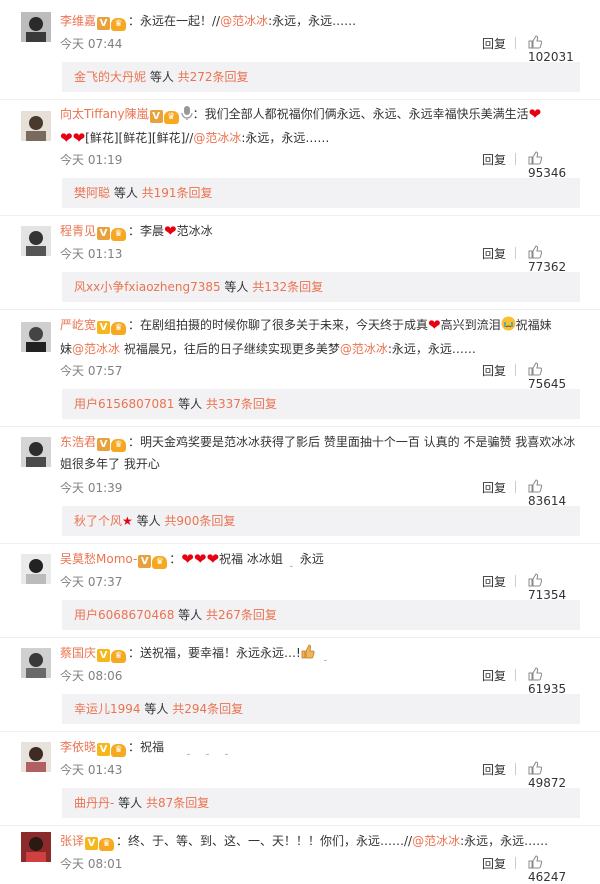  Describe the element at coordinates (555, 376) in the screenshot. I see `like-button: 75645` at that location.